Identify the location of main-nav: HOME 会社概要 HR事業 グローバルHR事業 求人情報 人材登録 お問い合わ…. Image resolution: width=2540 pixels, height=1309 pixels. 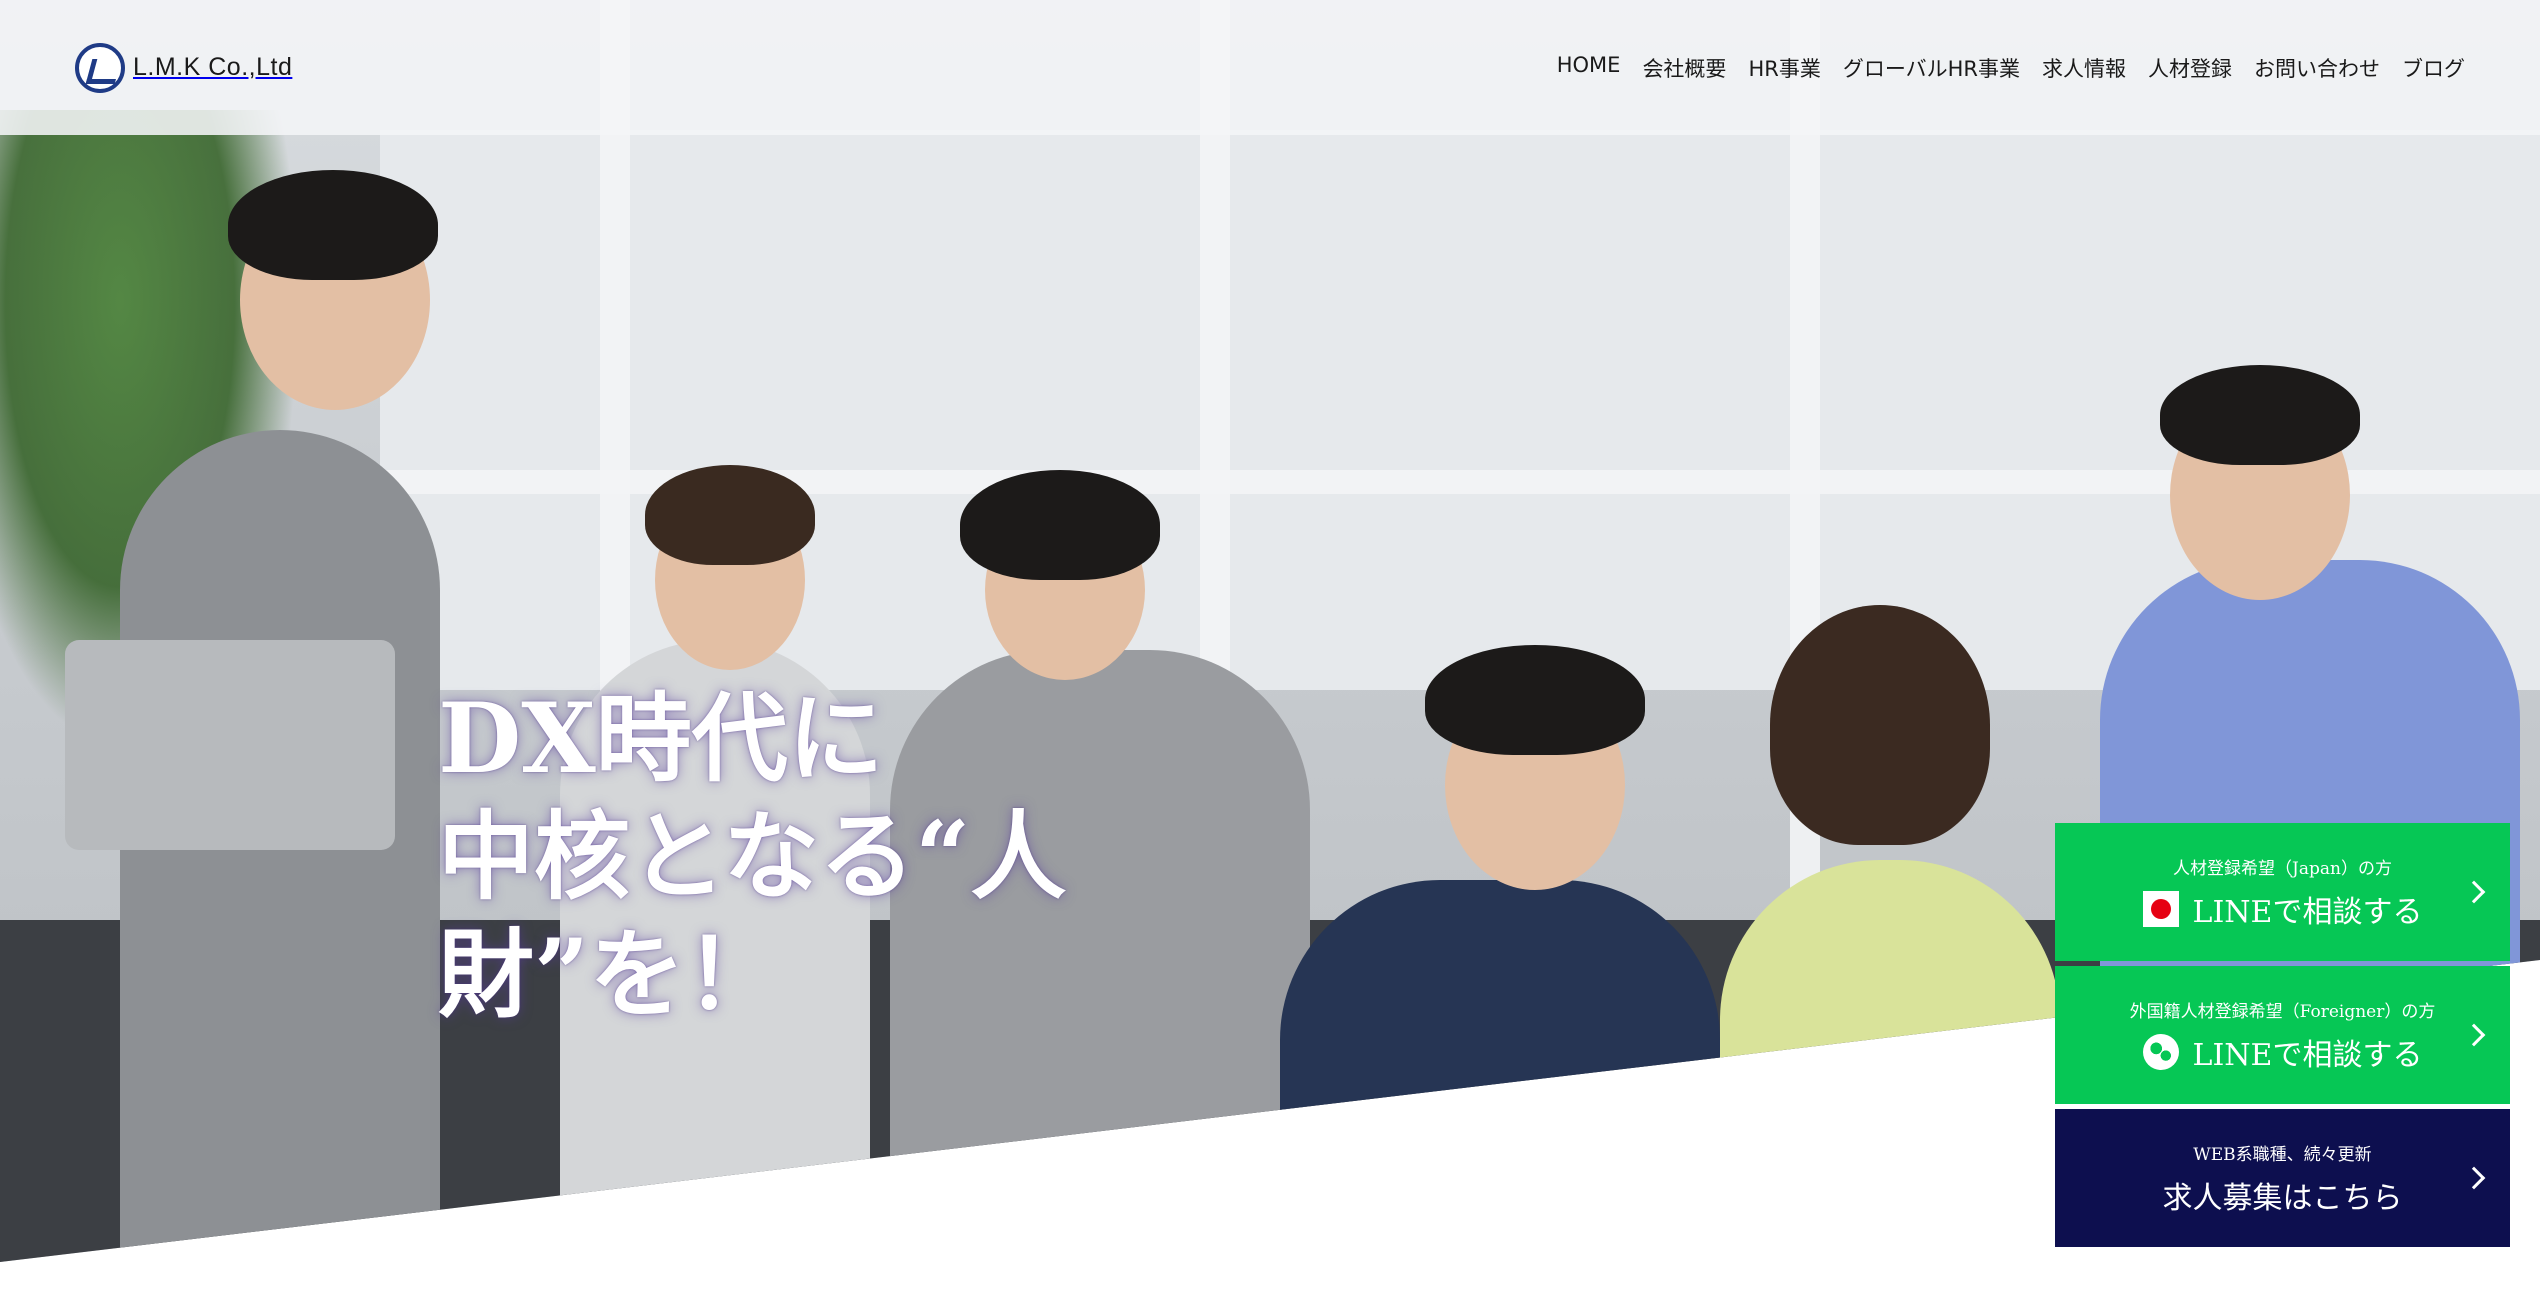
(2011, 68).